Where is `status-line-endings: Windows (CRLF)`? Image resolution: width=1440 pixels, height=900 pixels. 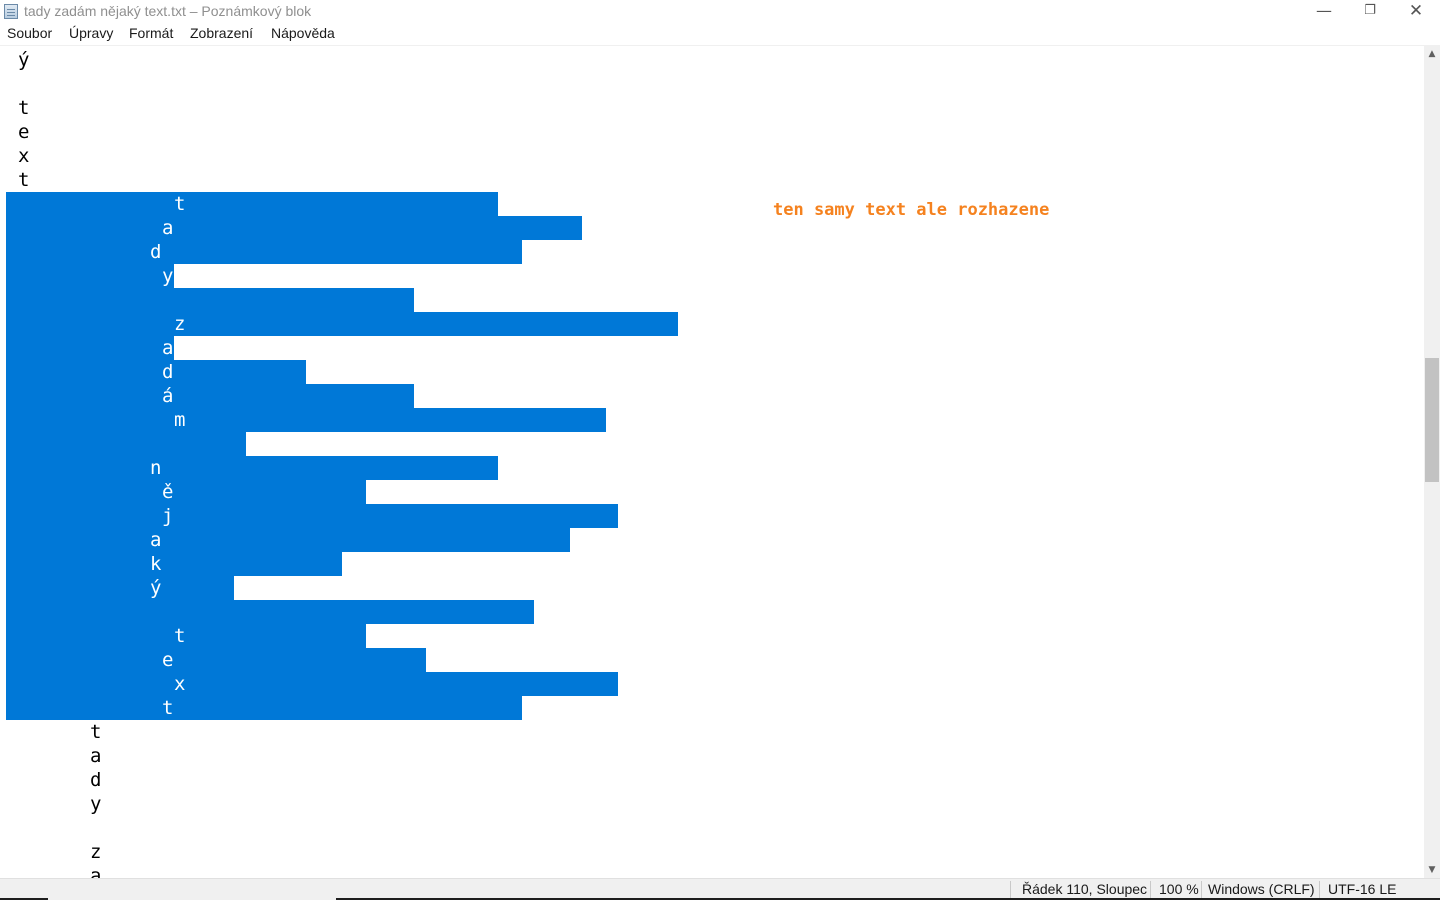
status-line-endings: Windows (CRLF) is located at coordinates (1261, 889).